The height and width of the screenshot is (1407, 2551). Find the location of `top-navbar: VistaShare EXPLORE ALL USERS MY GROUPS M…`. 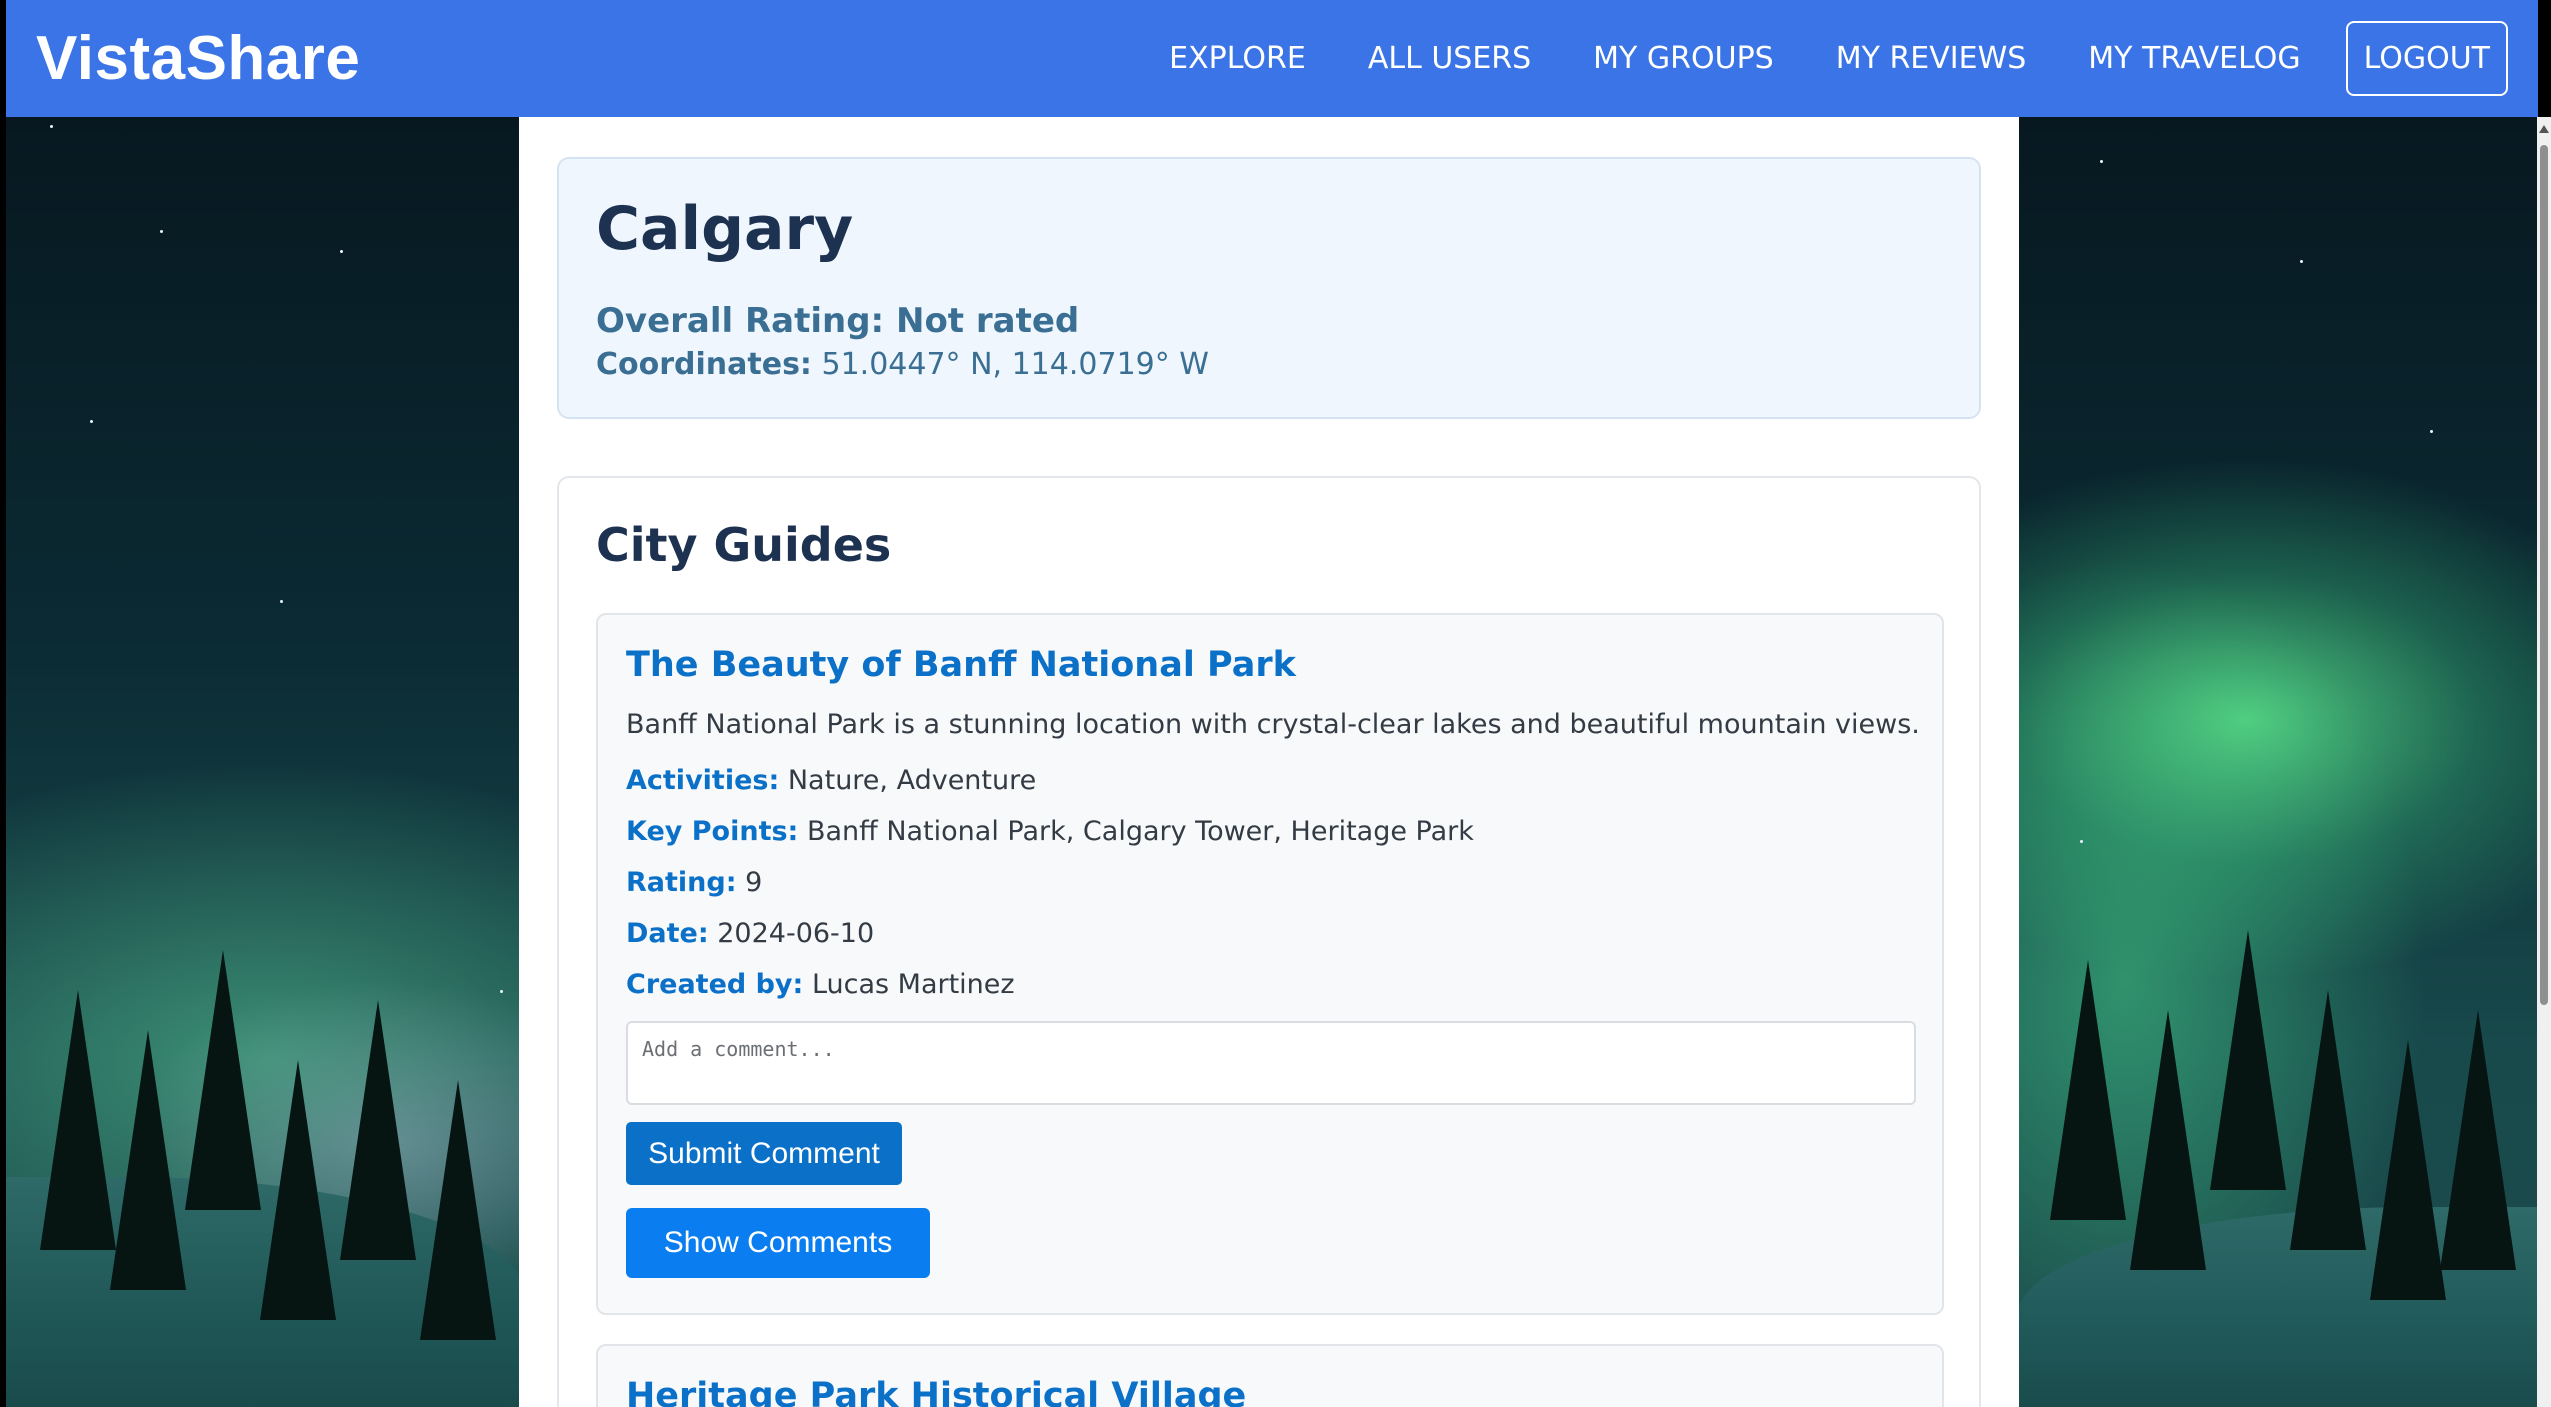

top-navbar: VistaShare EXPLORE ALL USERS MY GROUPS M… is located at coordinates (1272, 58).